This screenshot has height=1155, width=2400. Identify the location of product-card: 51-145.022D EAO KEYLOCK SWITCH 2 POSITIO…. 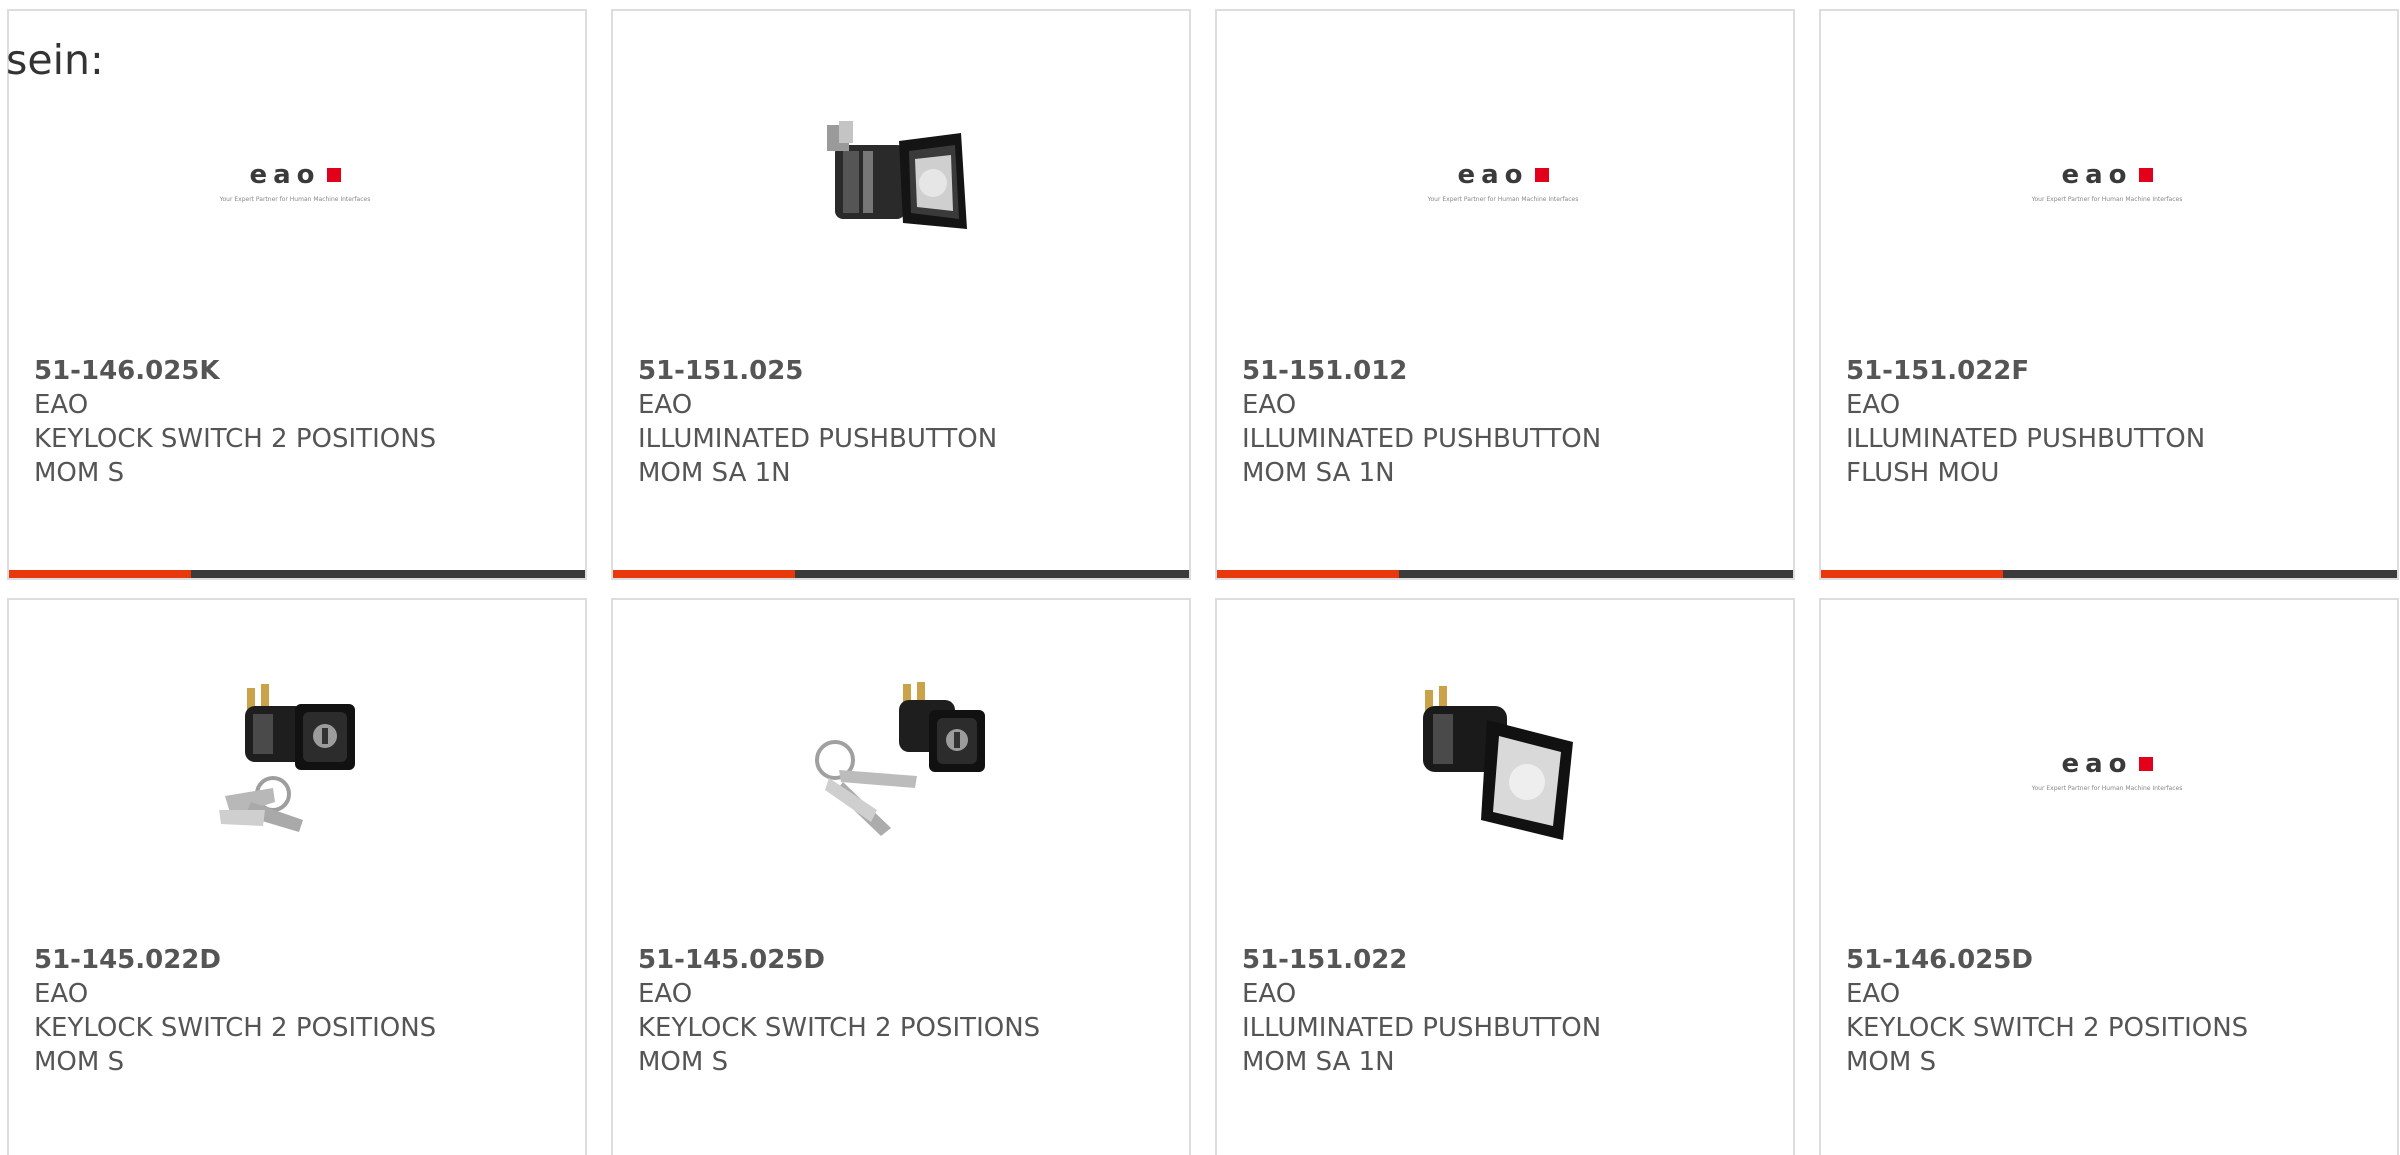
(297, 876).